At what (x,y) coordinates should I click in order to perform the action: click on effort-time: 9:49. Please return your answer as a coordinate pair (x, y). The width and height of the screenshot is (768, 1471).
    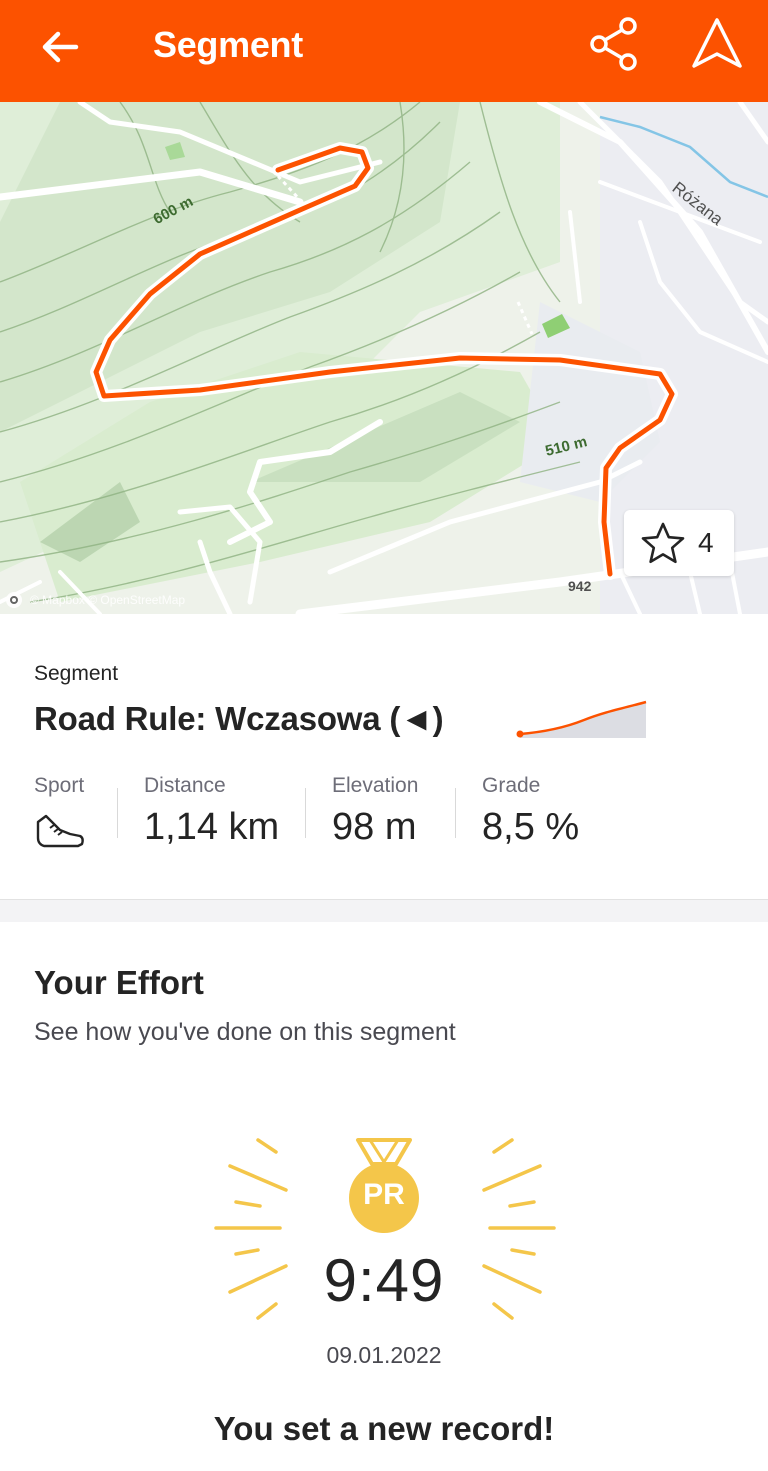
    Looking at the image, I should click on (384, 1280).